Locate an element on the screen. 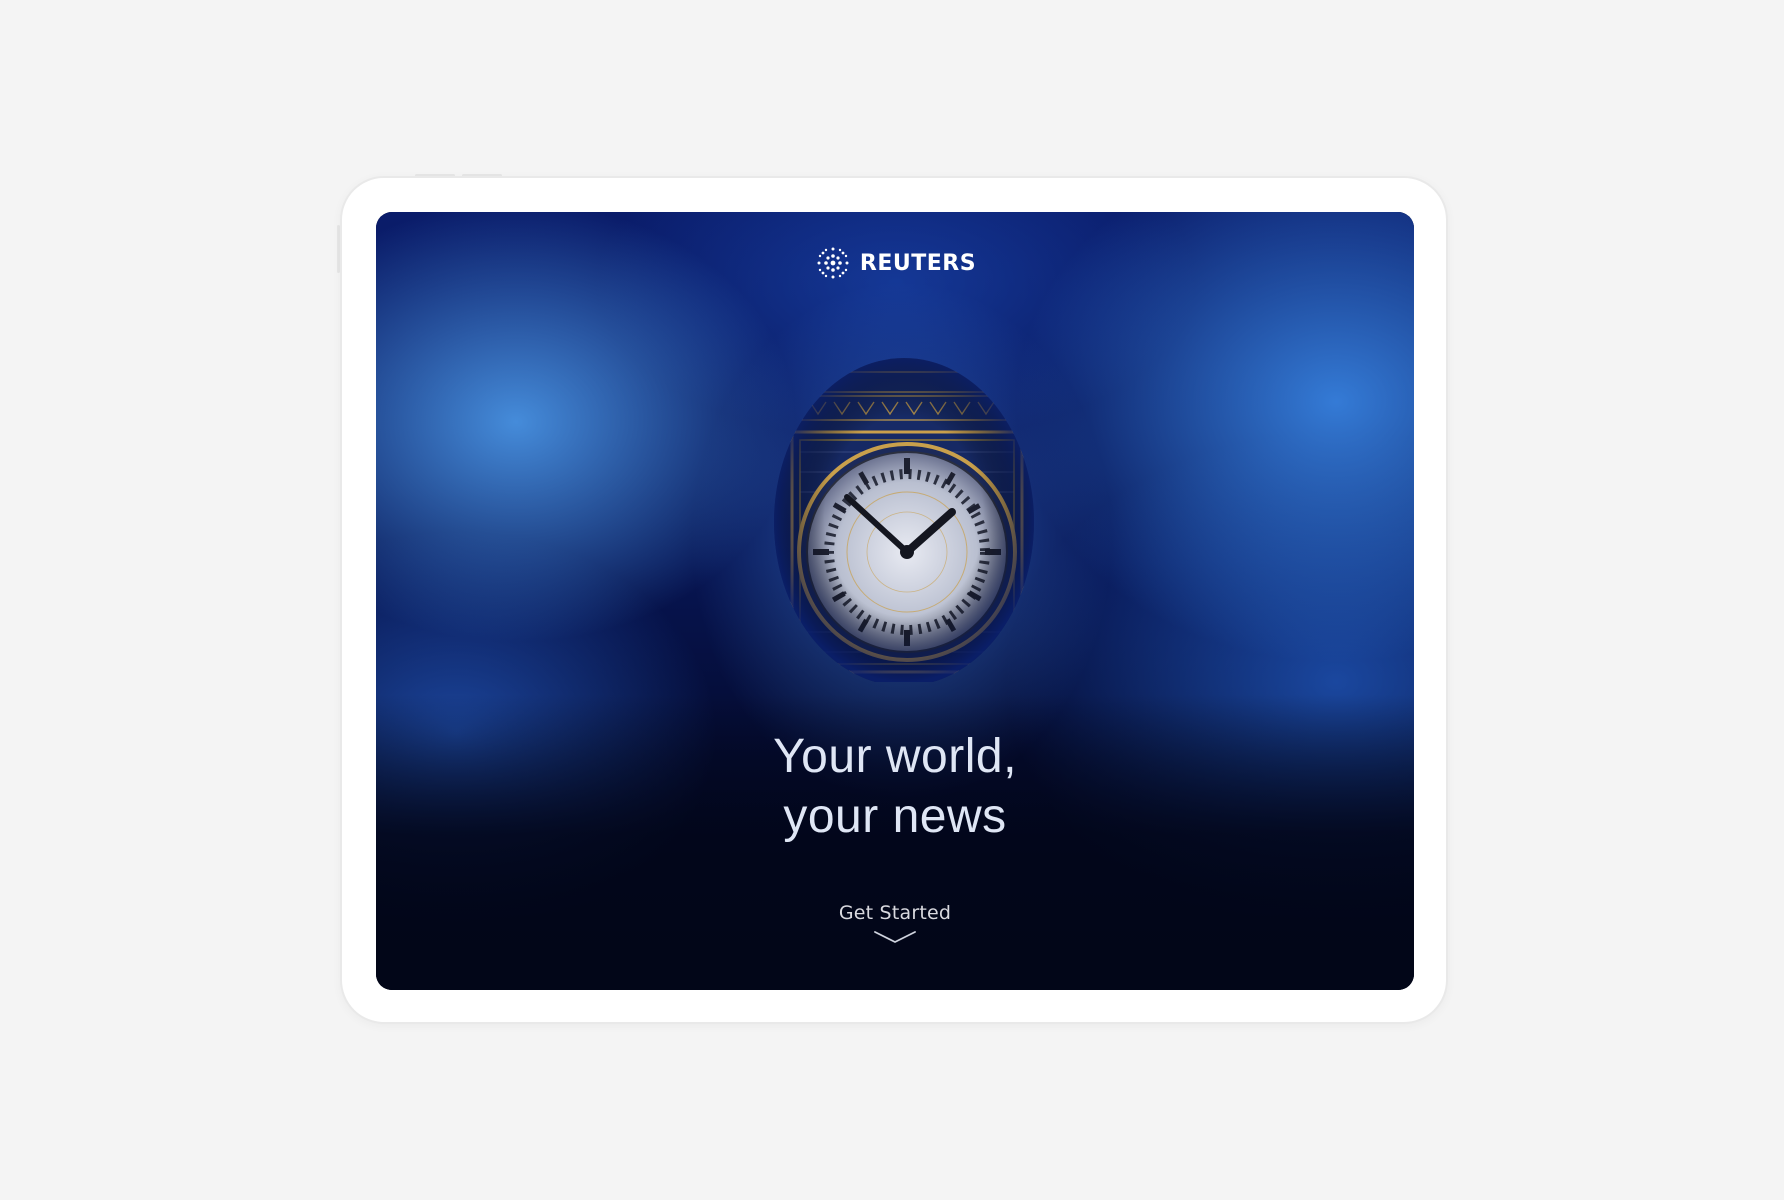  reuters-dot-globe-icon is located at coordinates (833, 263).